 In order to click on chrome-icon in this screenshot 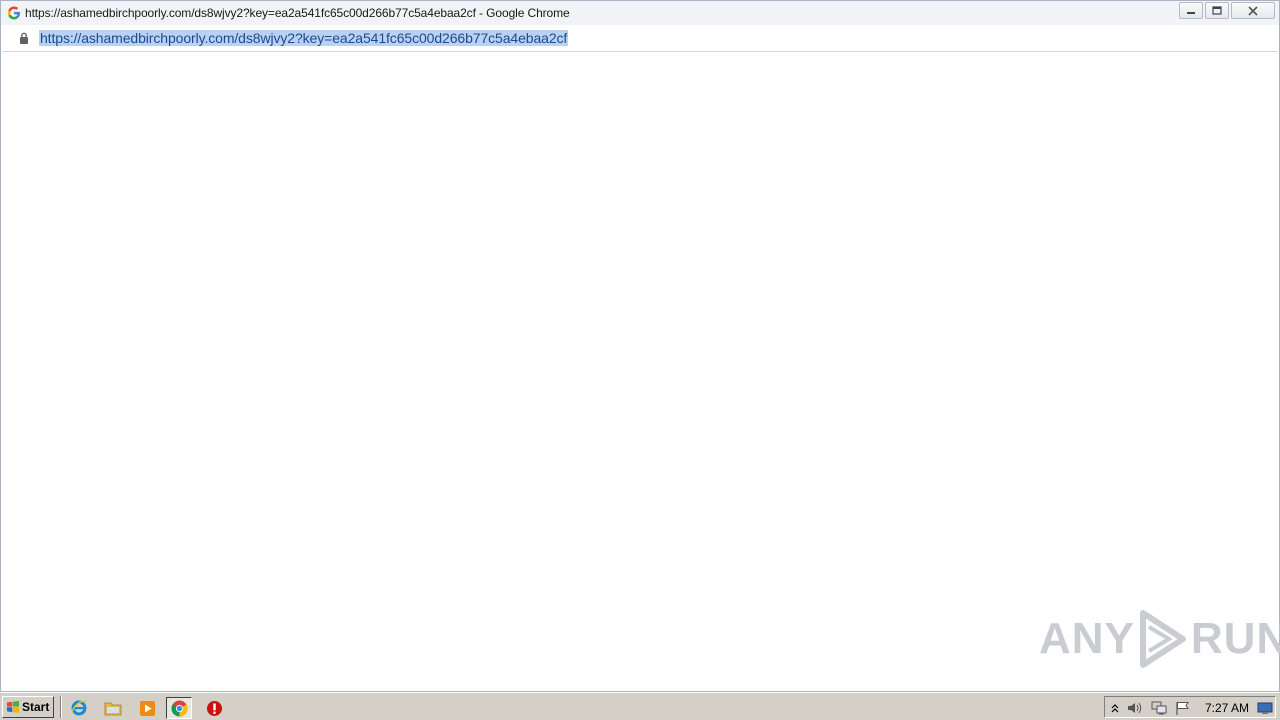, I will do `click(179, 708)`.